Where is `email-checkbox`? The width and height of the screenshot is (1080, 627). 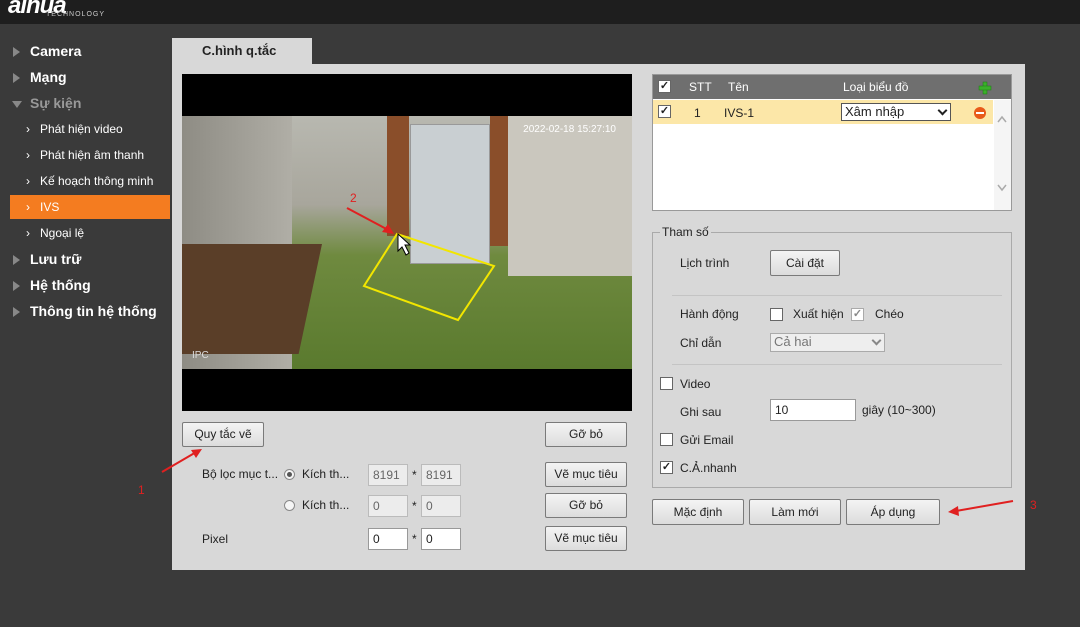
email-checkbox is located at coordinates (666, 439).